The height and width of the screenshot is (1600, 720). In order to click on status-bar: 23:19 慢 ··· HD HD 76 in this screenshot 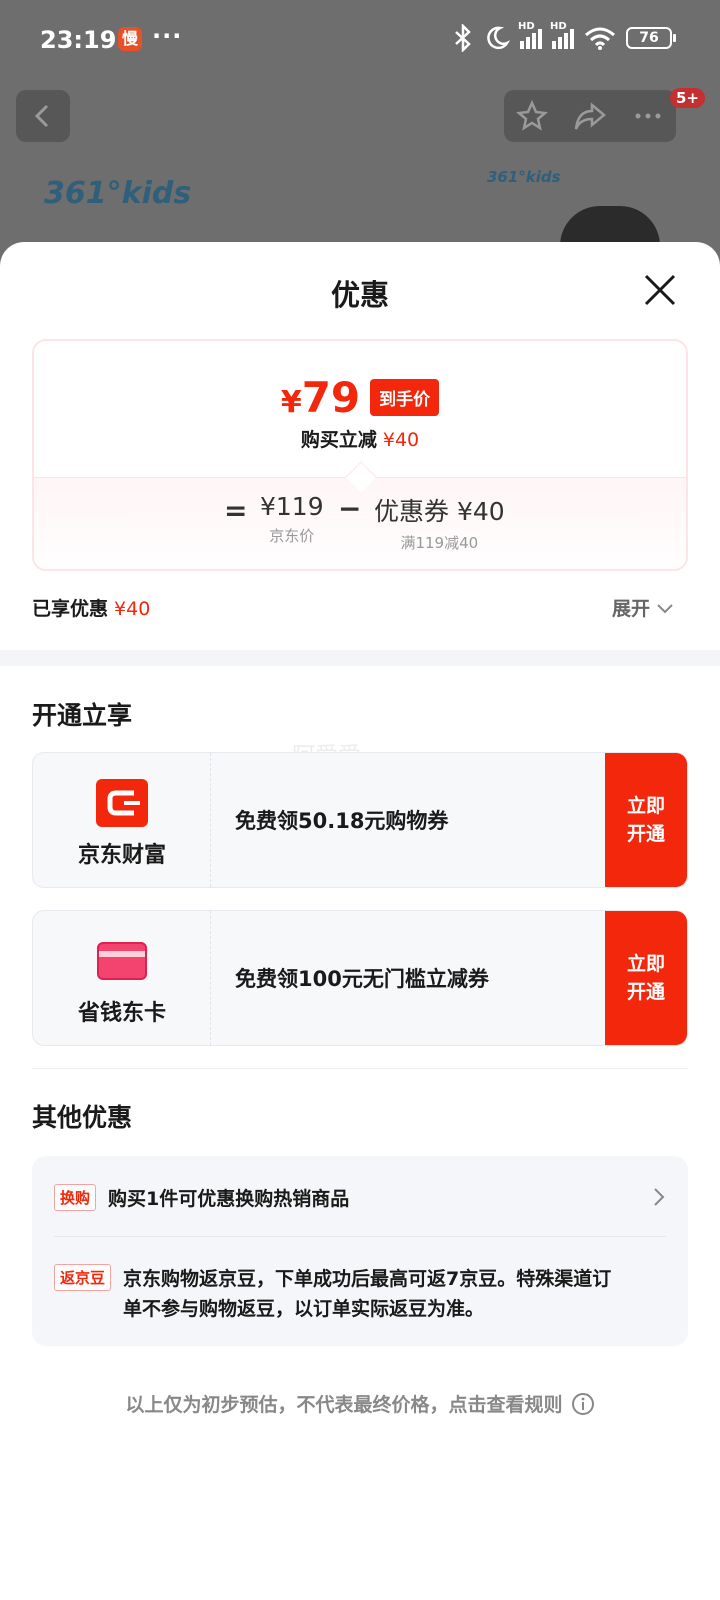, I will do `click(360, 42)`.